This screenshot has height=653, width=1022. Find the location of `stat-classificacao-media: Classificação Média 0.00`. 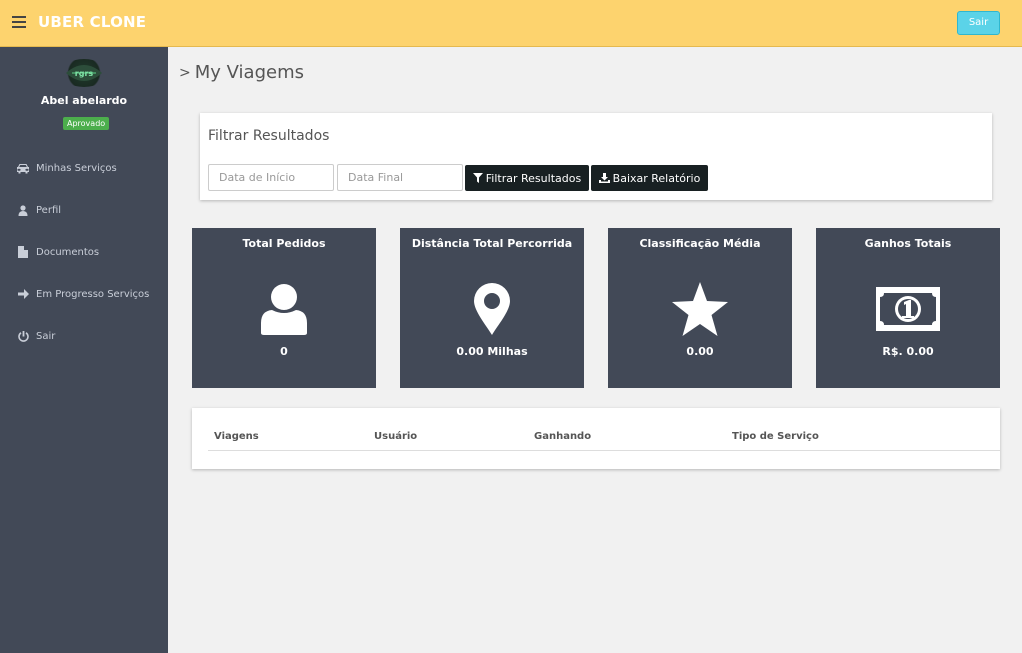

stat-classificacao-media: Classificação Média 0.00 is located at coordinates (700, 308).